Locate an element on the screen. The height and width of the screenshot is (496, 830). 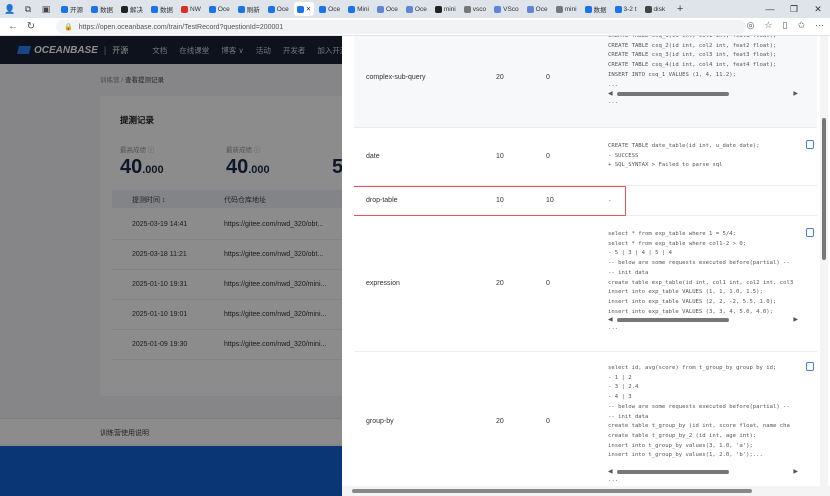
tab-actions-icon: ▣ is located at coordinates (46, 9).